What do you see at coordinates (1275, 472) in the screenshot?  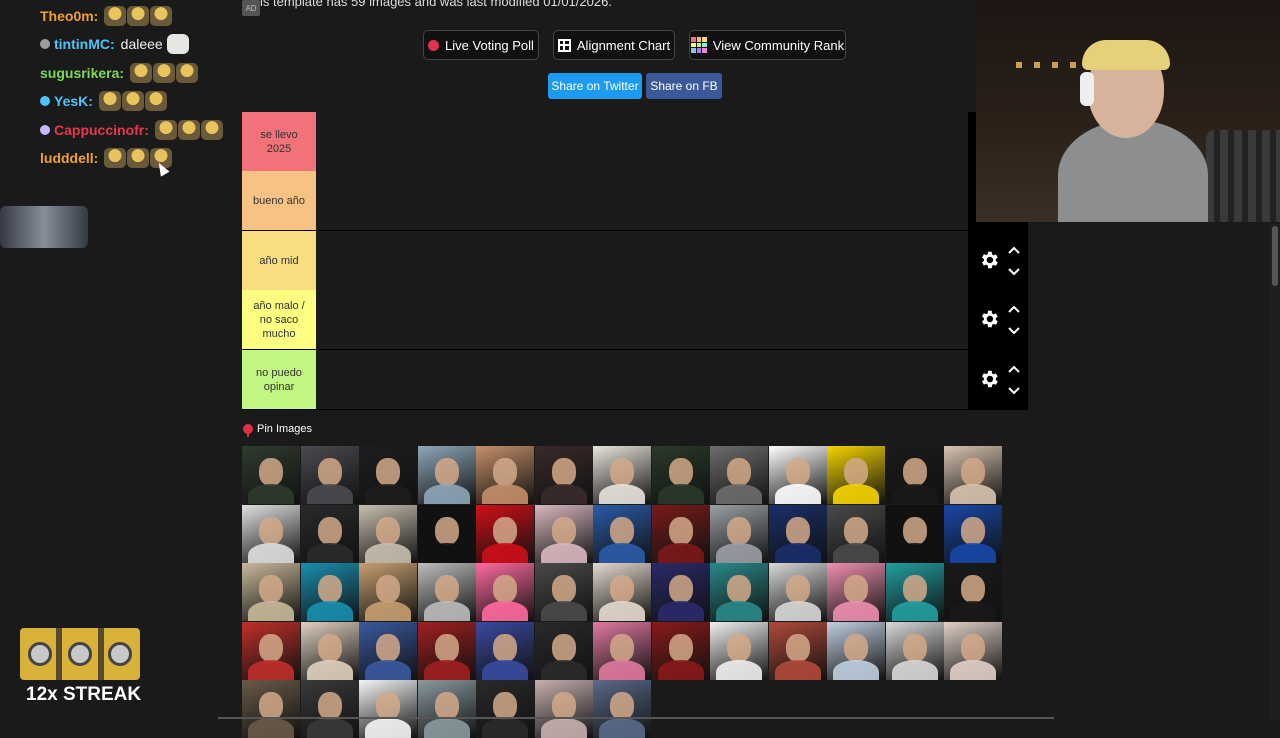 I see `page-scrollbar` at bounding box center [1275, 472].